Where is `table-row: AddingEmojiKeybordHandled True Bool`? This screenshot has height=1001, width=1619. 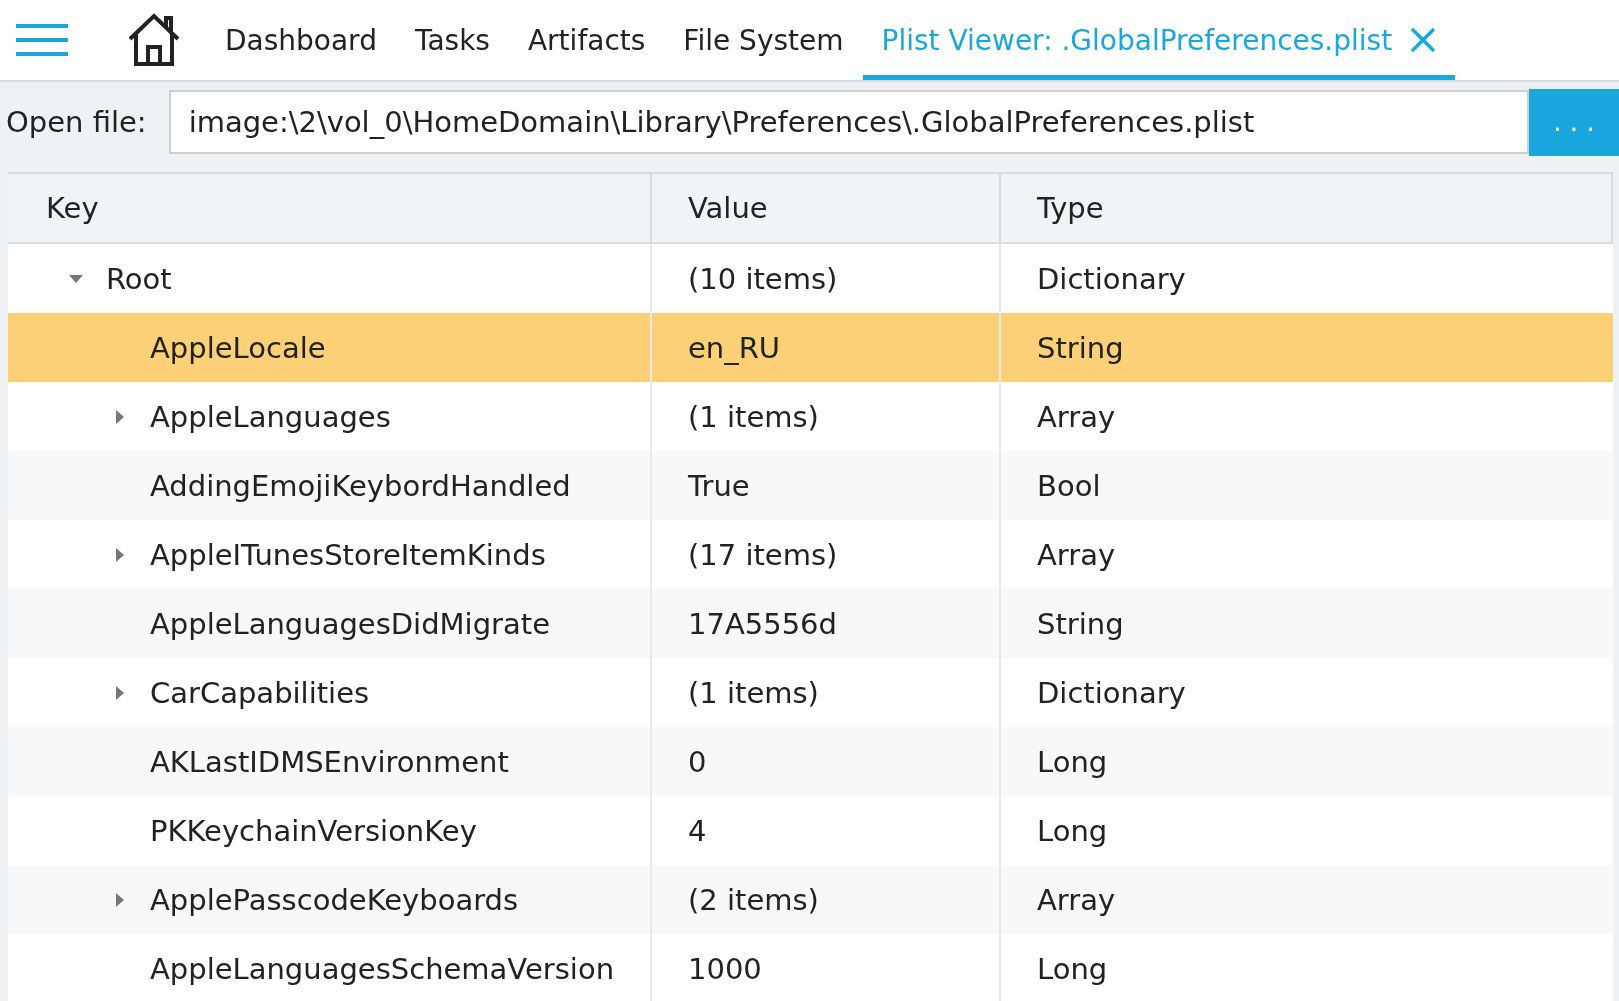
table-row: AddingEmojiKeybordHandled True Bool is located at coordinates (810, 485).